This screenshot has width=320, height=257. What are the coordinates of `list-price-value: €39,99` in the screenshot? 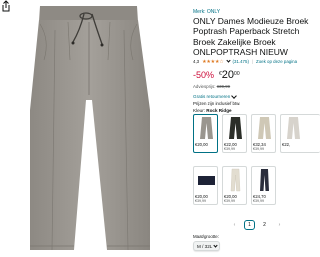 It's located at (223, 86).